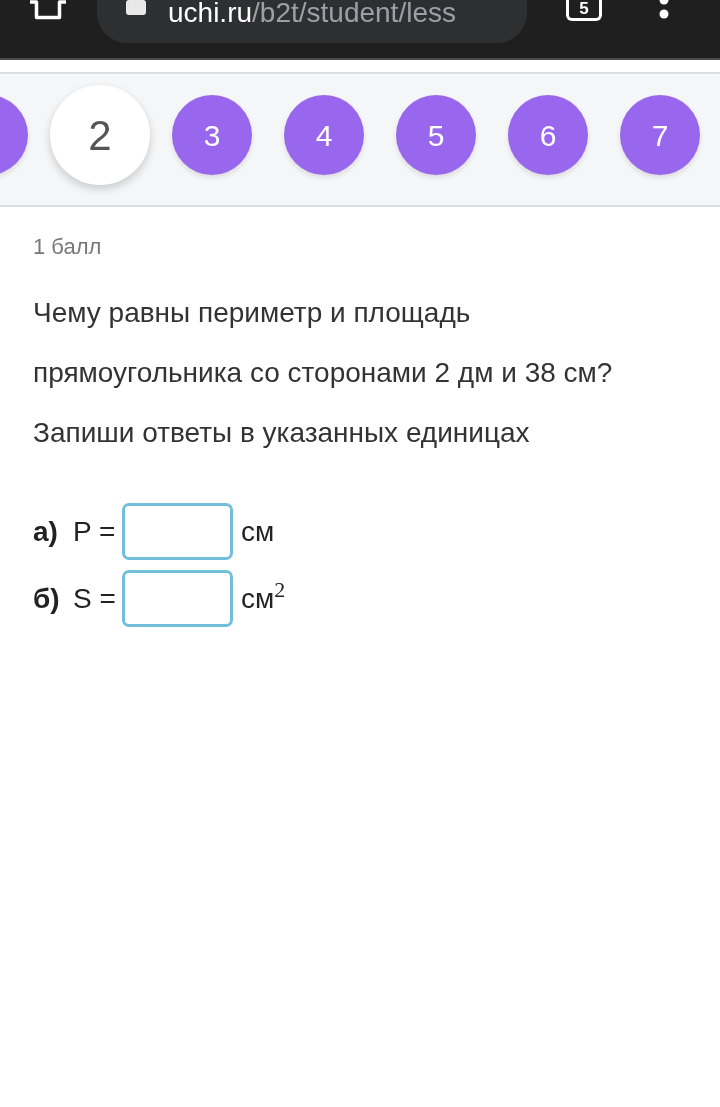 Image resolution: width=720 pixels, height=1107 pixels. What do you see at coordinates (258, 531) in the screenshot?
I see `unit-label: см` at bounding box center [258, 531].